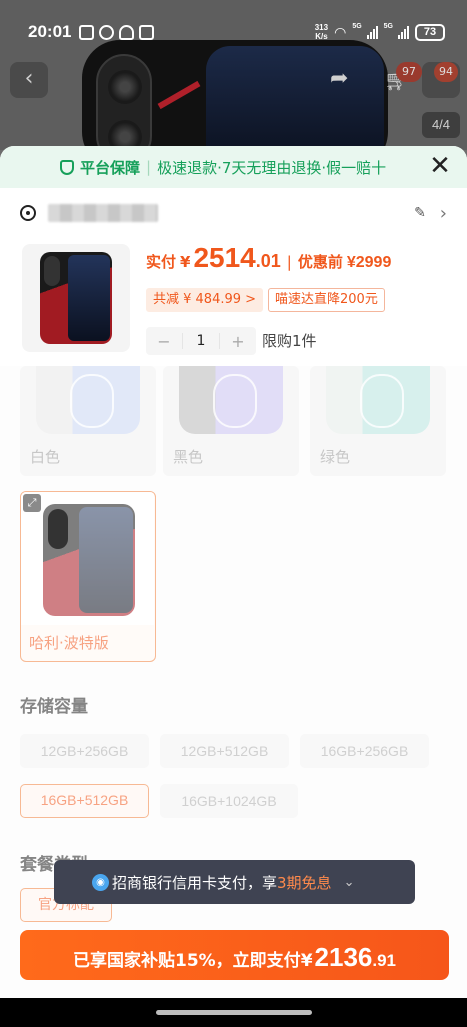  I want to click on pay-button: 已享国家补贴15%，立即支付 ¥ 2136 .91, so click(234, 955).